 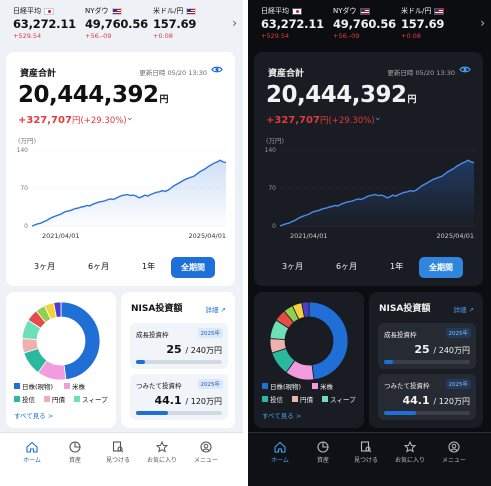 What do you see at coordinates (72, 120) in the screenshot?
I see `gain-amount: +327,707円(+29.30%)` at bounding box center [72, 120].